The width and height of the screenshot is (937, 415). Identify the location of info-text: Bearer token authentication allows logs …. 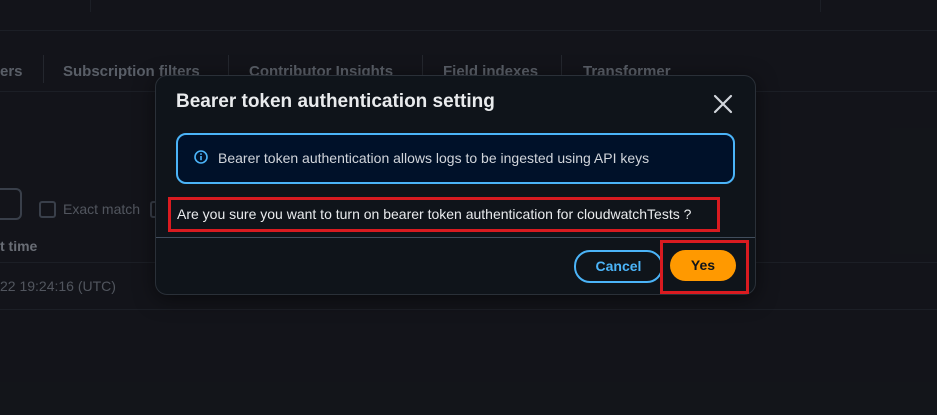
(434, 158).